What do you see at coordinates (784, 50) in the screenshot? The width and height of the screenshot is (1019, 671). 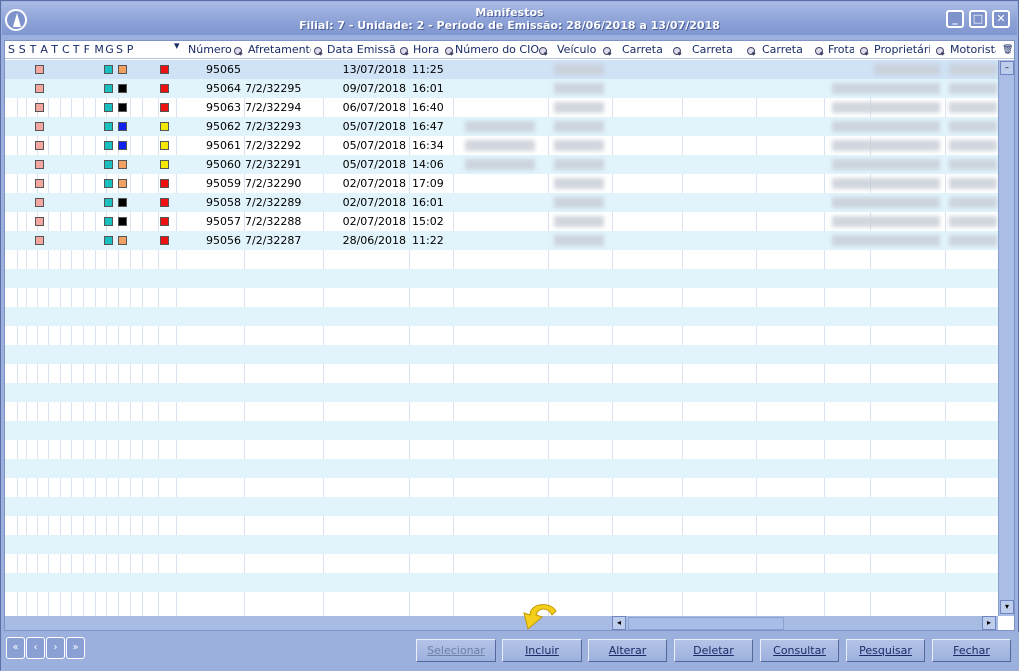 I see `column-header-carreta3: Carreta 3` at bounding box center [784, 50].